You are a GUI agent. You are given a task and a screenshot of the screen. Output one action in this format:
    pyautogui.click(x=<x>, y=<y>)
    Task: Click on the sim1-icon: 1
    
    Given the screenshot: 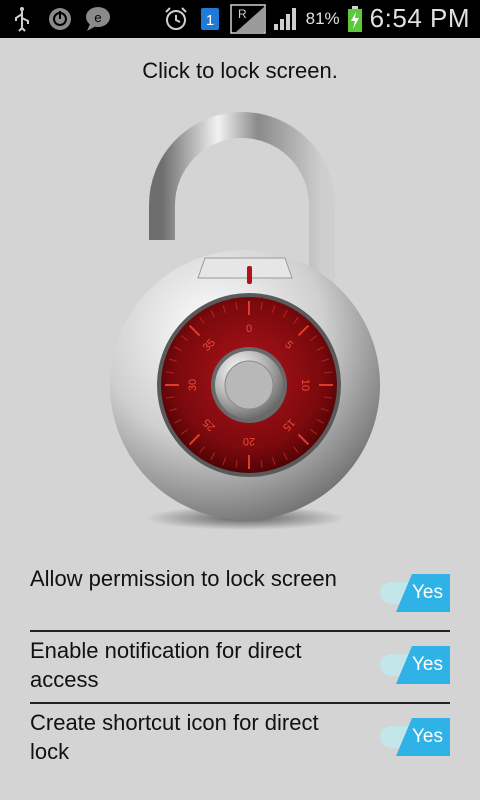 What is the action you would take?
    pyautogui.click(x=210, y=19)
    